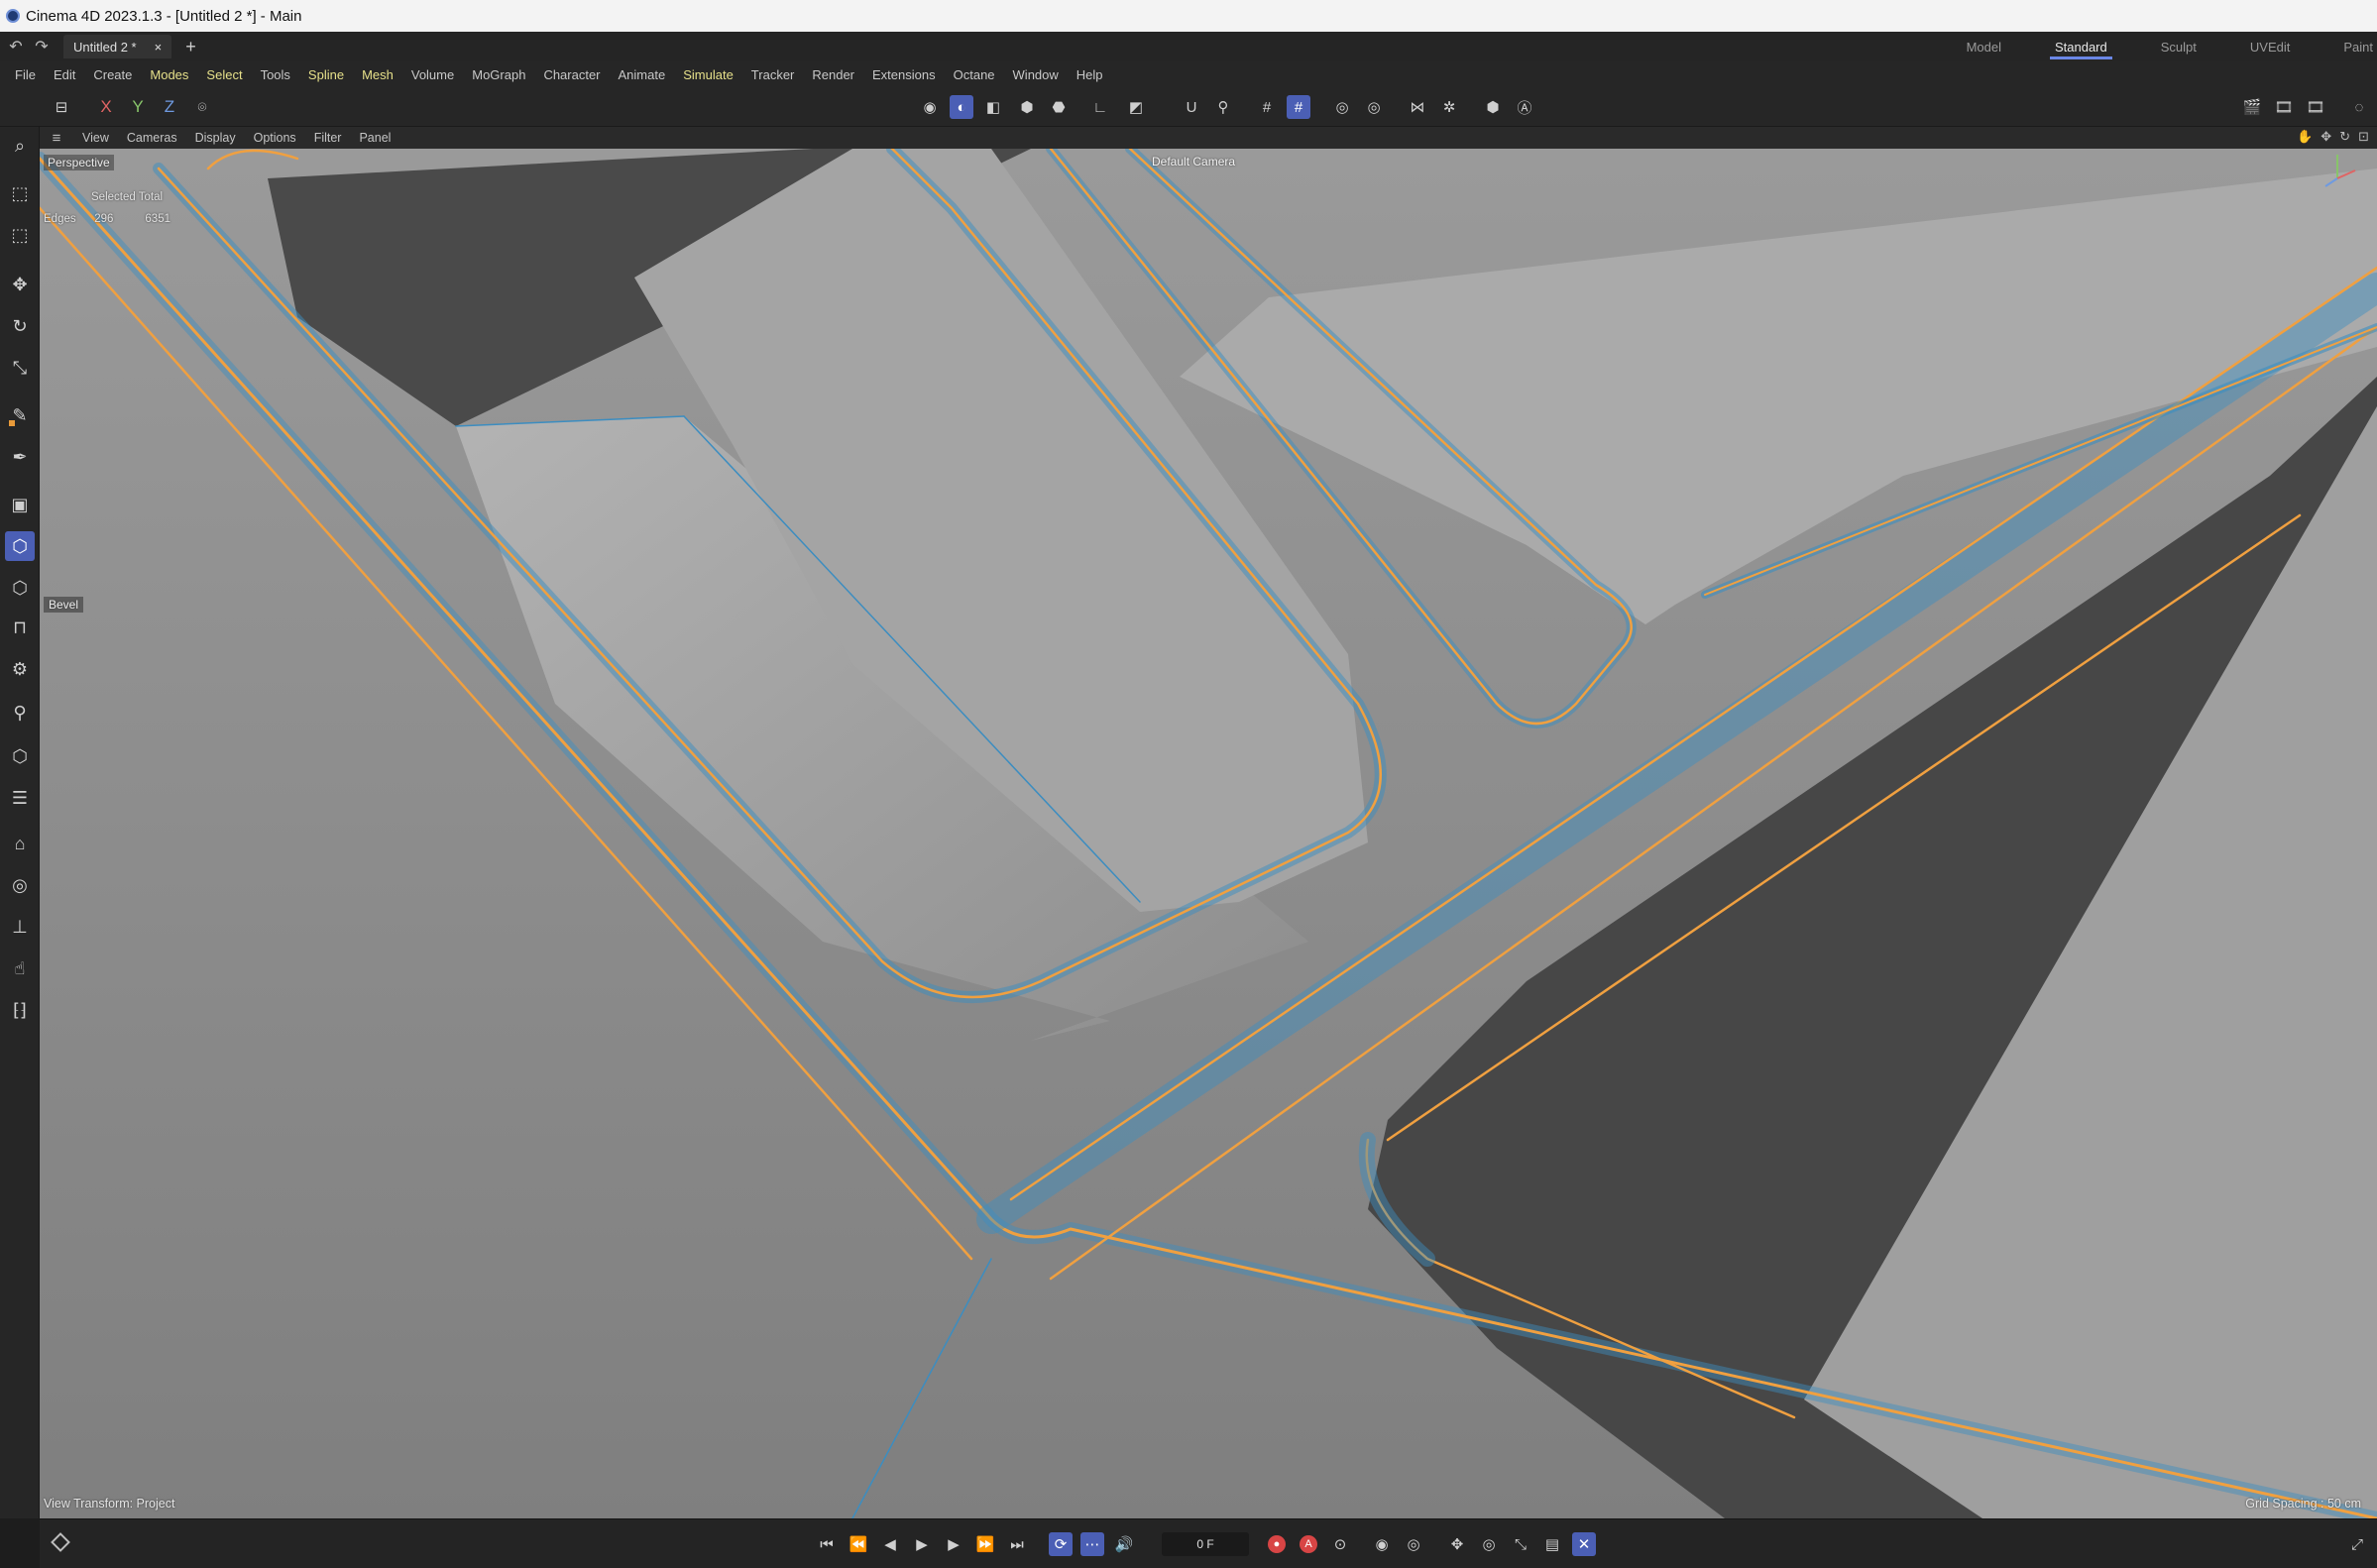 The image size is (2377, 1568). Describe the element at coordinates (2178, 46) in the screenshot. I see `layout-sculpt: Sculpt` at that location.